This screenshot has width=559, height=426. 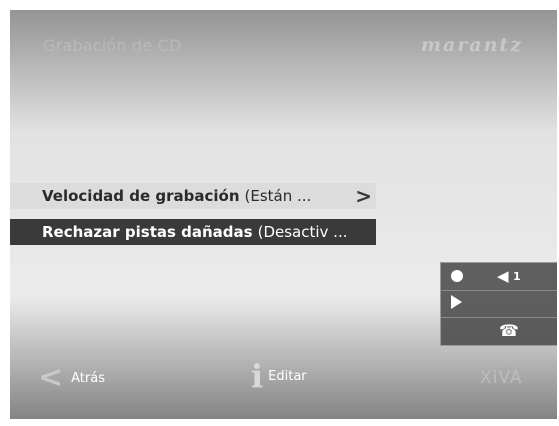 I want to click on edit-label: Editar, so click(x=287, y=376).